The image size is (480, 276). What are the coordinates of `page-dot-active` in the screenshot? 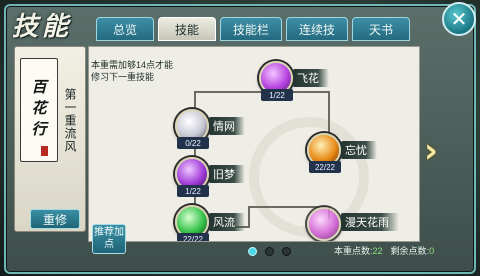 It's located at (252, 251).